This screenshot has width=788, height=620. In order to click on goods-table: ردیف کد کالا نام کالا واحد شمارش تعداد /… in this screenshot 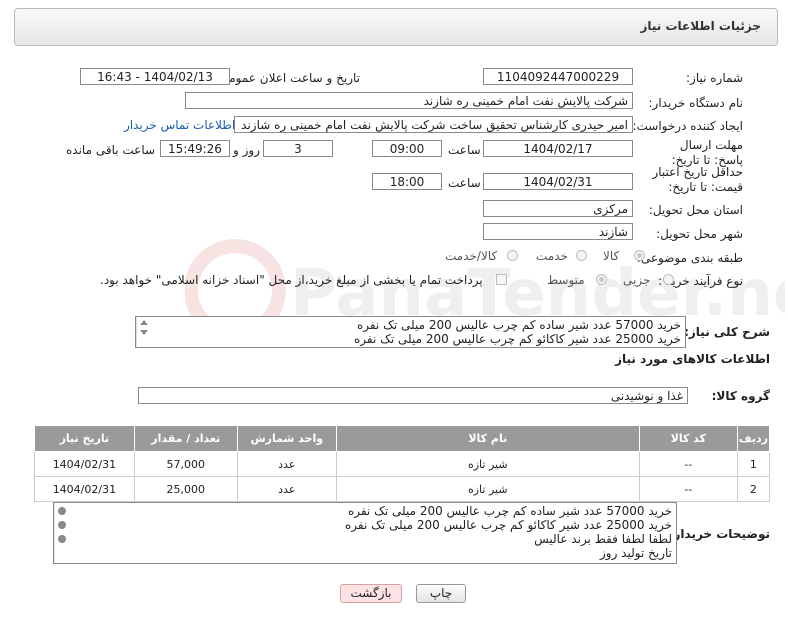, I will do `click(402, 463)`.